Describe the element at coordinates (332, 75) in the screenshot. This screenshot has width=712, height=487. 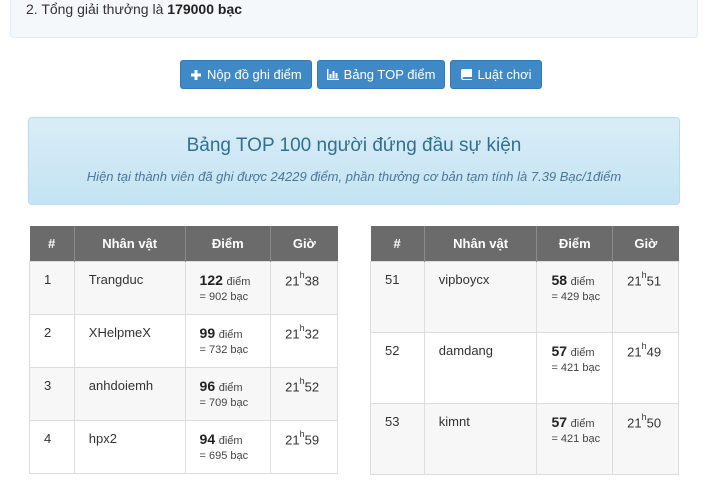
I see `bar-chart-icon` at that location.